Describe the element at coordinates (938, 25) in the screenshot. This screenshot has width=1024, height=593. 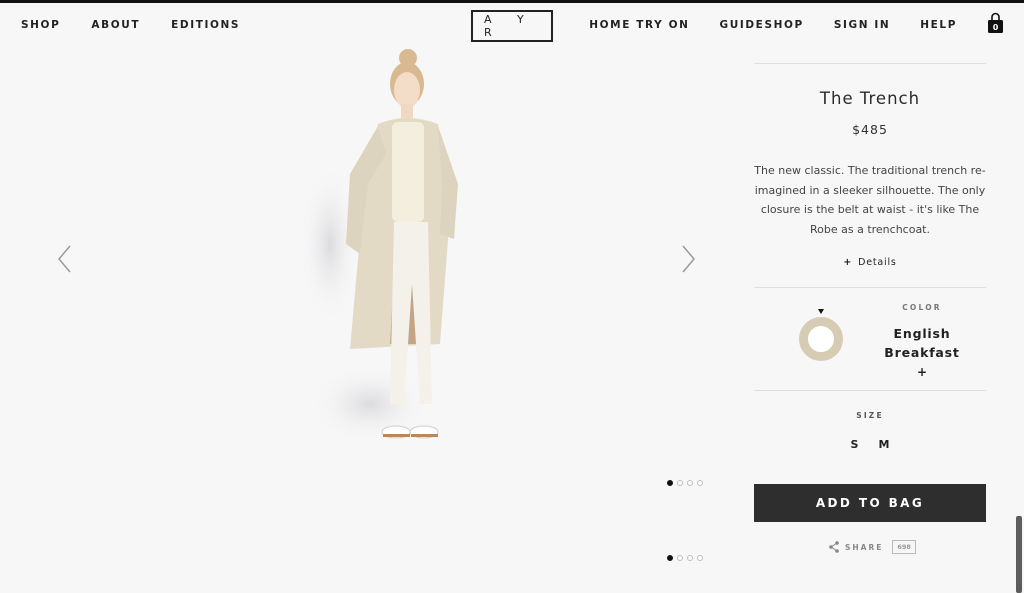
I see `nav-help: HELP` at that location.